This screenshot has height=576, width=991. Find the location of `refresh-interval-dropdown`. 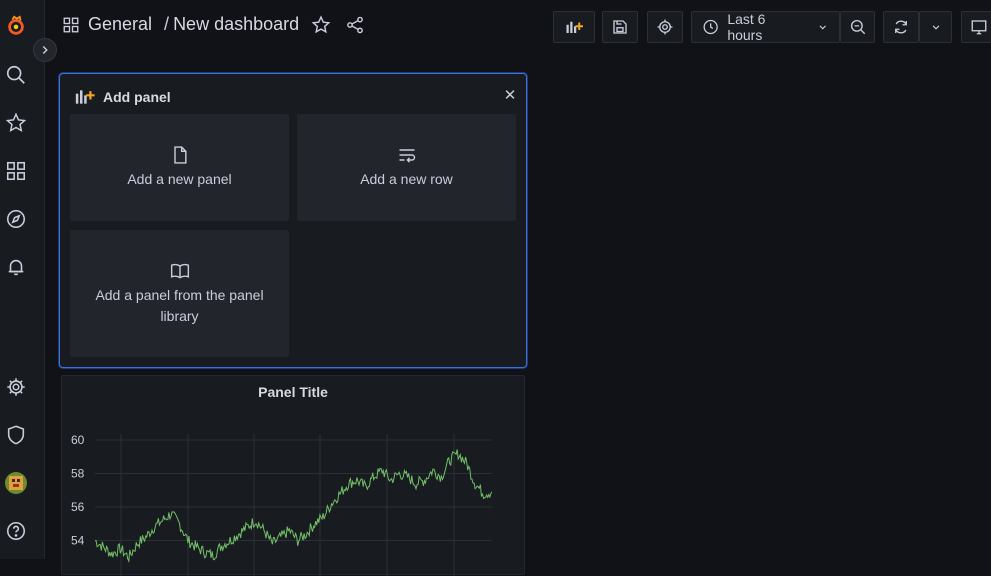

refresh-interval-dropdown is located at coordinates (935, 27).